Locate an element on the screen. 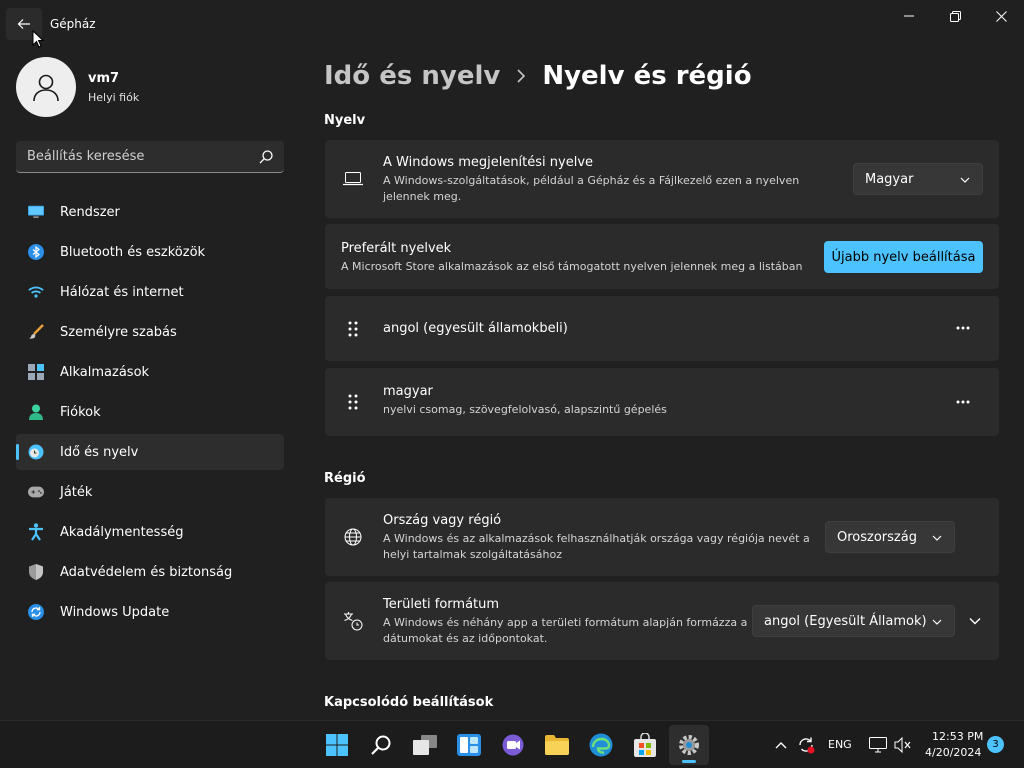 This screenshot has height=768, width=1024. sidebar-item-bluetooth: Bluetooth és eszközök is located at coordinates (150, 252).